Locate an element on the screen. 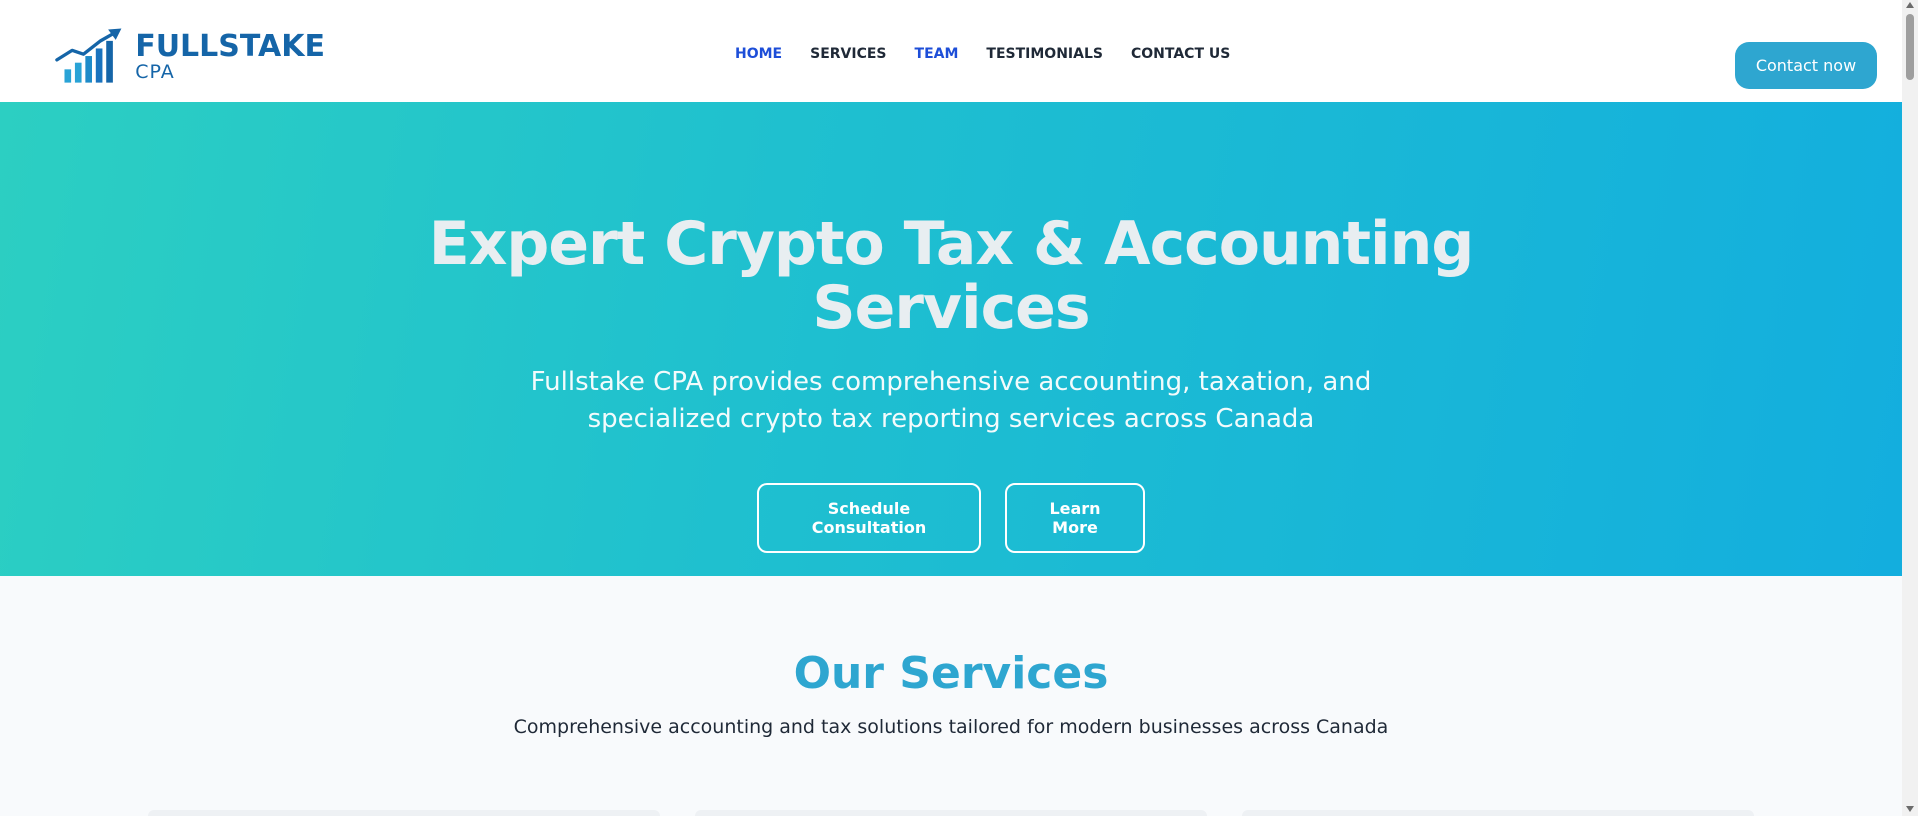 The height and width of the screenshot is (816, 1918). page-scrollbar is located at coordinates (1910, 408).